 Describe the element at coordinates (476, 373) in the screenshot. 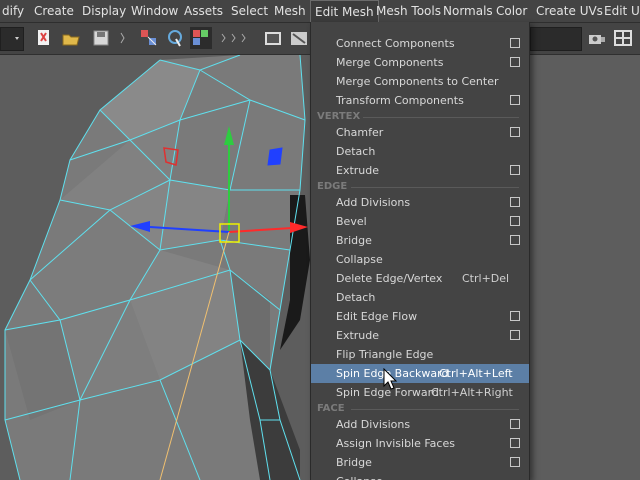

I see `shortcut-label: Ctrl+Alt+Left` at that location.